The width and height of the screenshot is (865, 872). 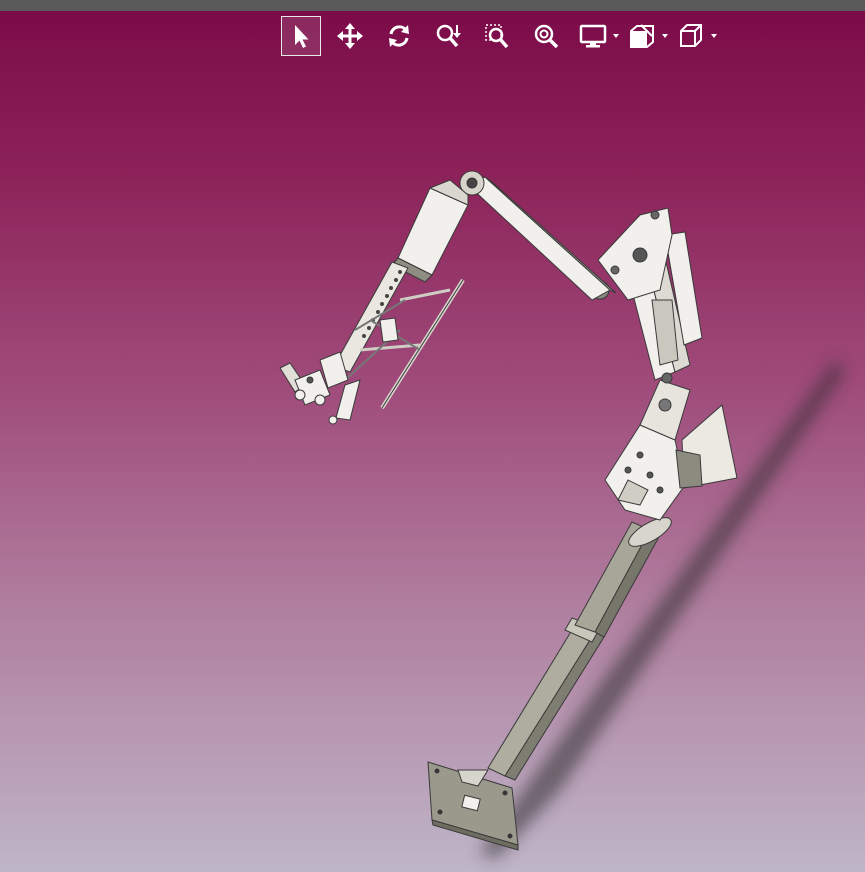 I want to click on lower-arm, so click(x=671, y=450).